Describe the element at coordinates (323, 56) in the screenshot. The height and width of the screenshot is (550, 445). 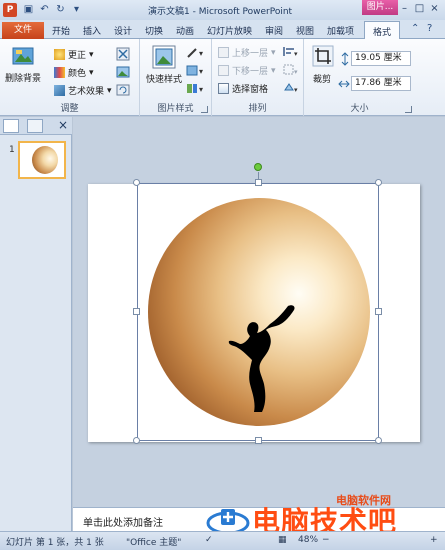
I see `crop-icon` at that location.